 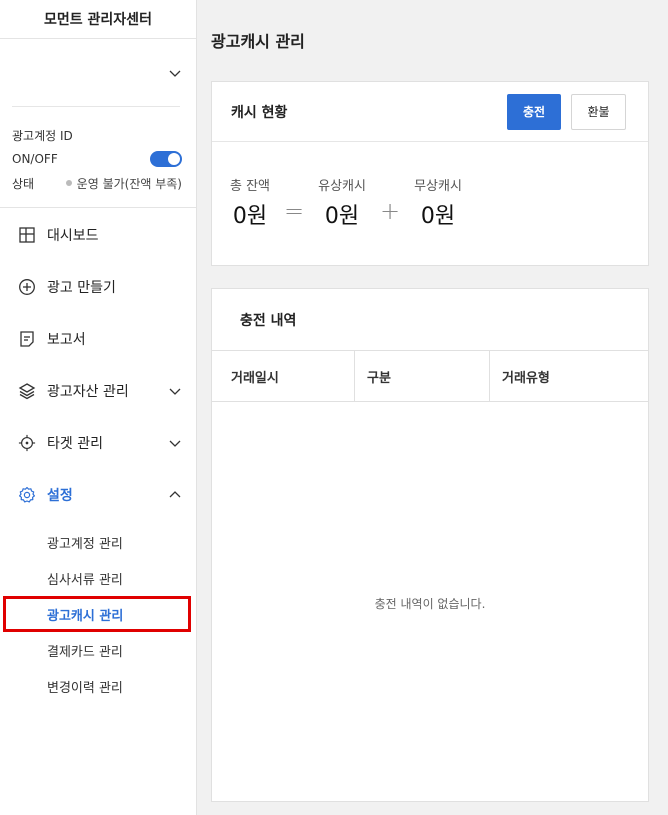 I want to click on sidebar-item-target: 타겟 관리, so click(x=98, y=443).